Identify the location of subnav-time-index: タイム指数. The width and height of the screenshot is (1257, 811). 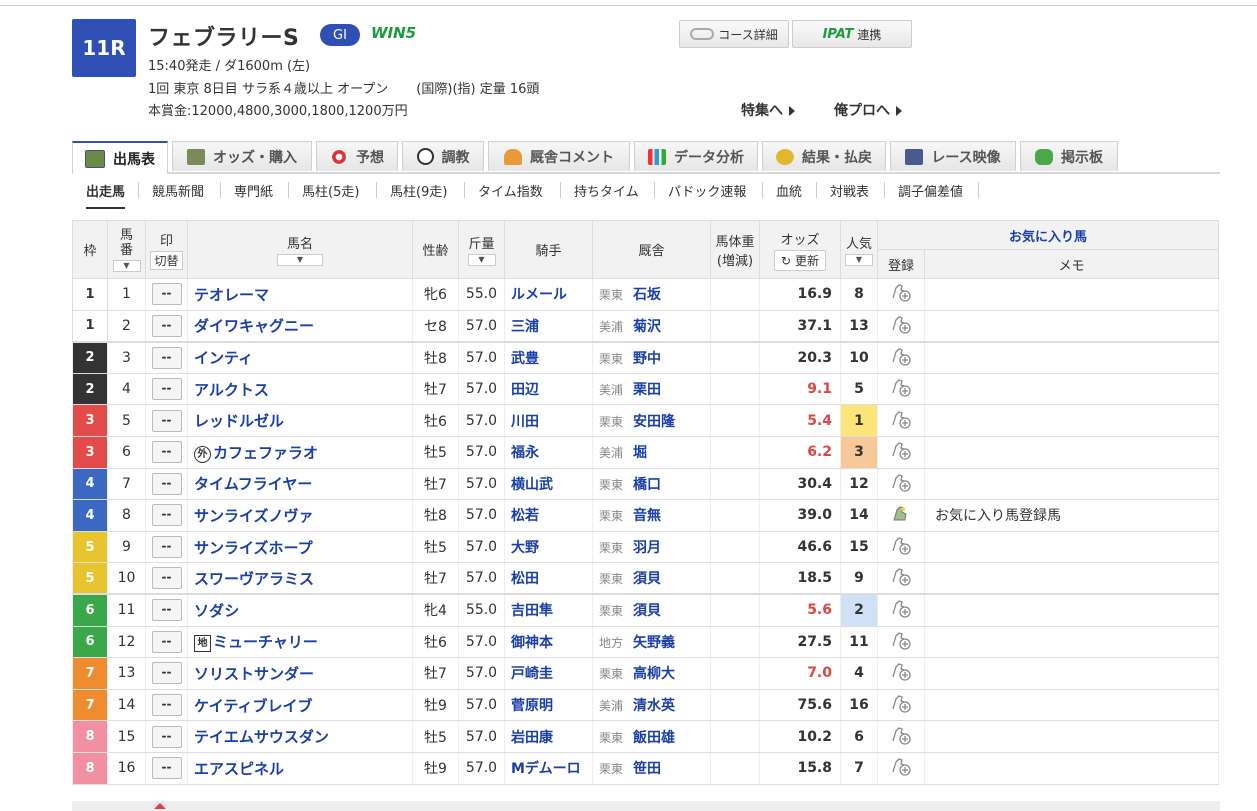
(510, 191).